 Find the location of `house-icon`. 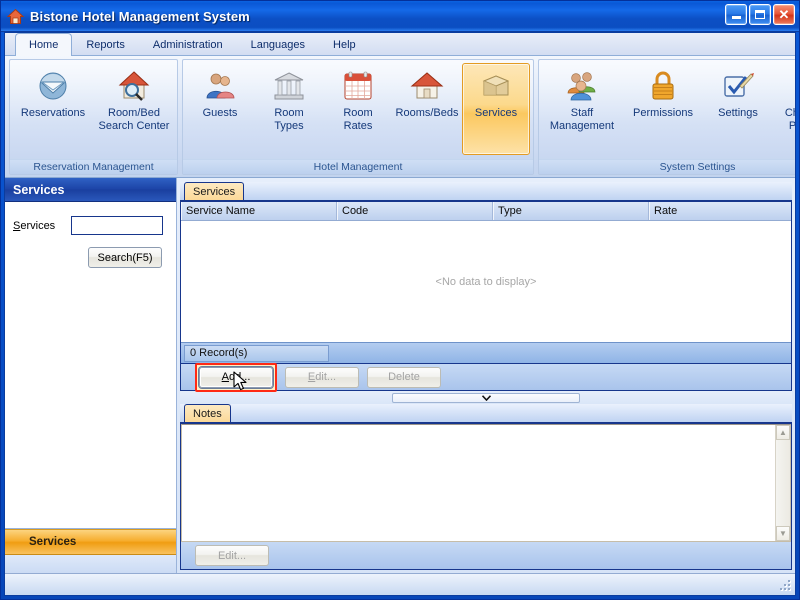

house-icon is located at coordinates (427, 86).